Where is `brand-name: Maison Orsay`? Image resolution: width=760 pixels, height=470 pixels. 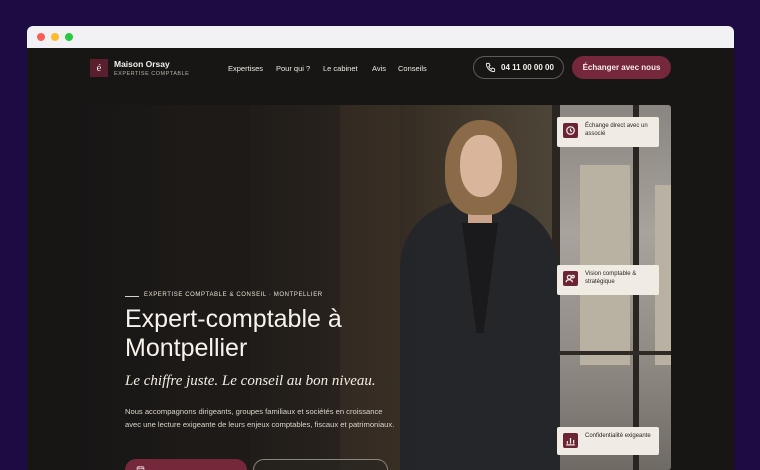
brand-name: Maison Orsay is located at coordinates (142, 64).